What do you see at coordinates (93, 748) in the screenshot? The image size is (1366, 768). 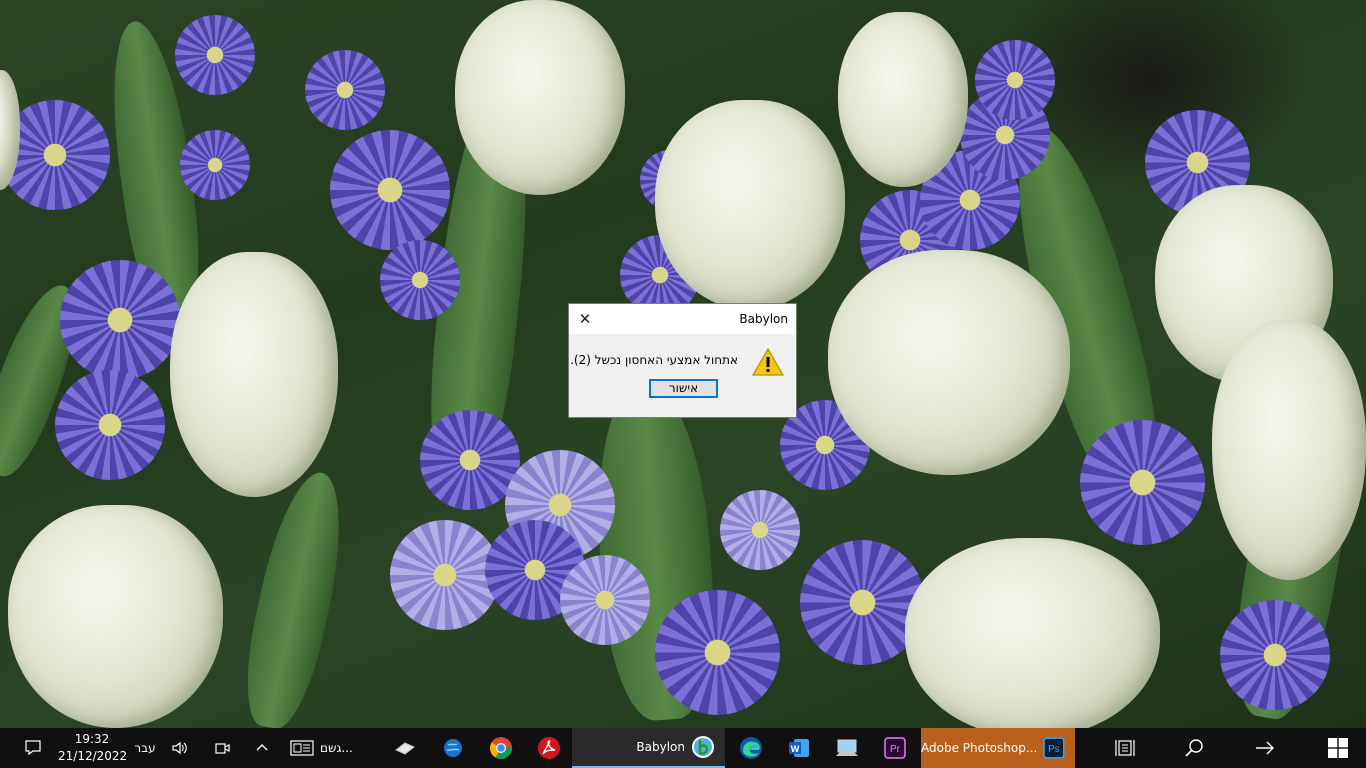 I see `clock: 19:32 21/12/2022` at bounding box center [93, 748].